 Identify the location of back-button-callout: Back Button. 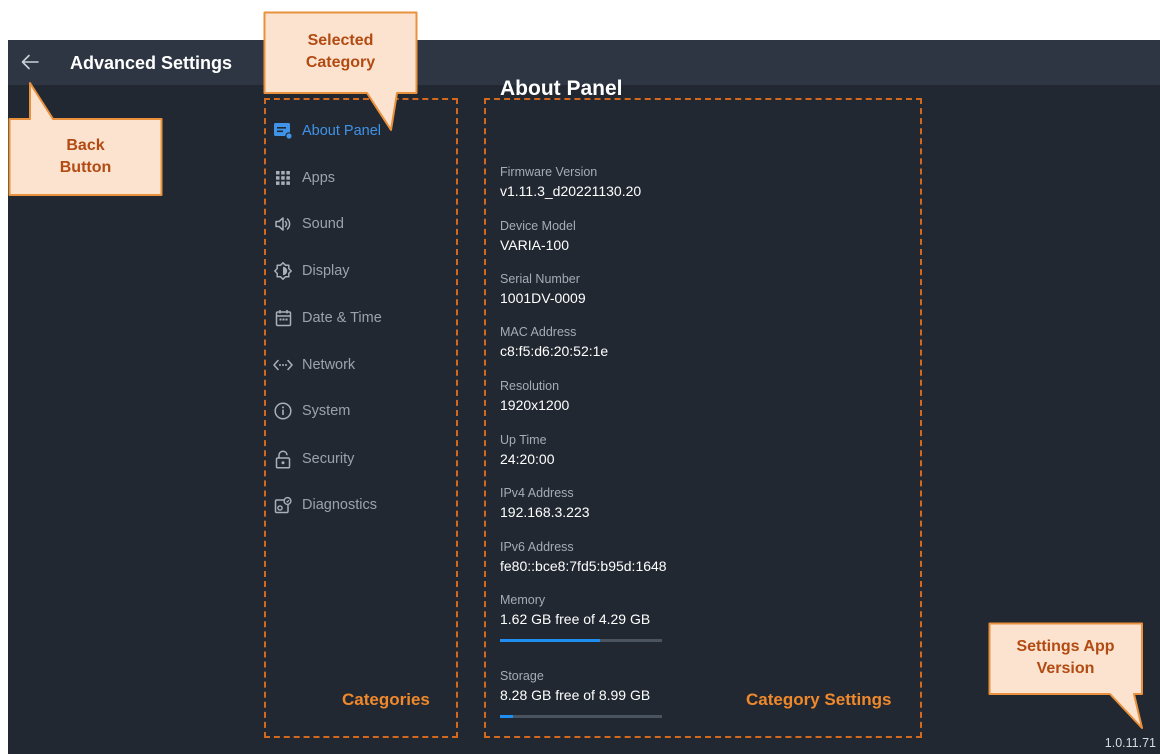
(86, 139).